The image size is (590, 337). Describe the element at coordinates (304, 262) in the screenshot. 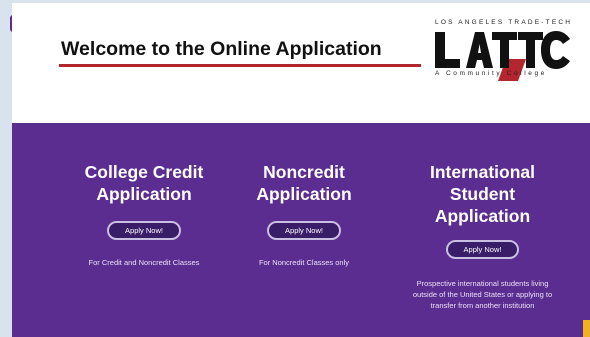

I see `application-description: For Noncredit Classes only` at that location.